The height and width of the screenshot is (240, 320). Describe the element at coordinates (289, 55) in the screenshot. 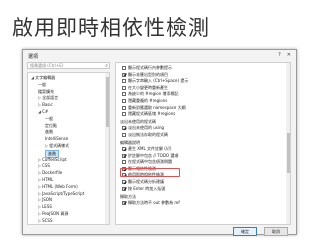

I see `close-button: ✕` at that location.